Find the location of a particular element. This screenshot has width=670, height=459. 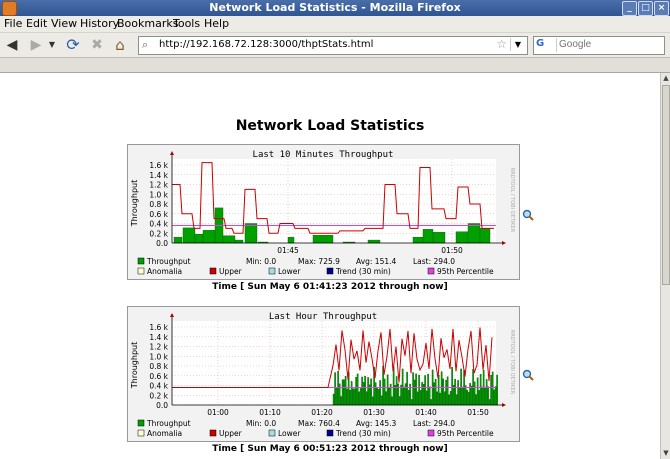

legend-trend: Trend (30 min) is located at coordinates (363, 271).